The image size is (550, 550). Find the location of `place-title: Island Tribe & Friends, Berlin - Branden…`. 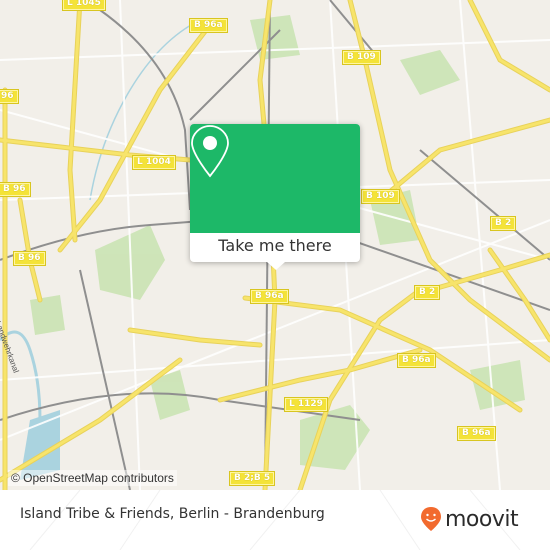

place-title: Island Tribe & Friends, Berlin - Branden… is located at coordinates (172, 514).